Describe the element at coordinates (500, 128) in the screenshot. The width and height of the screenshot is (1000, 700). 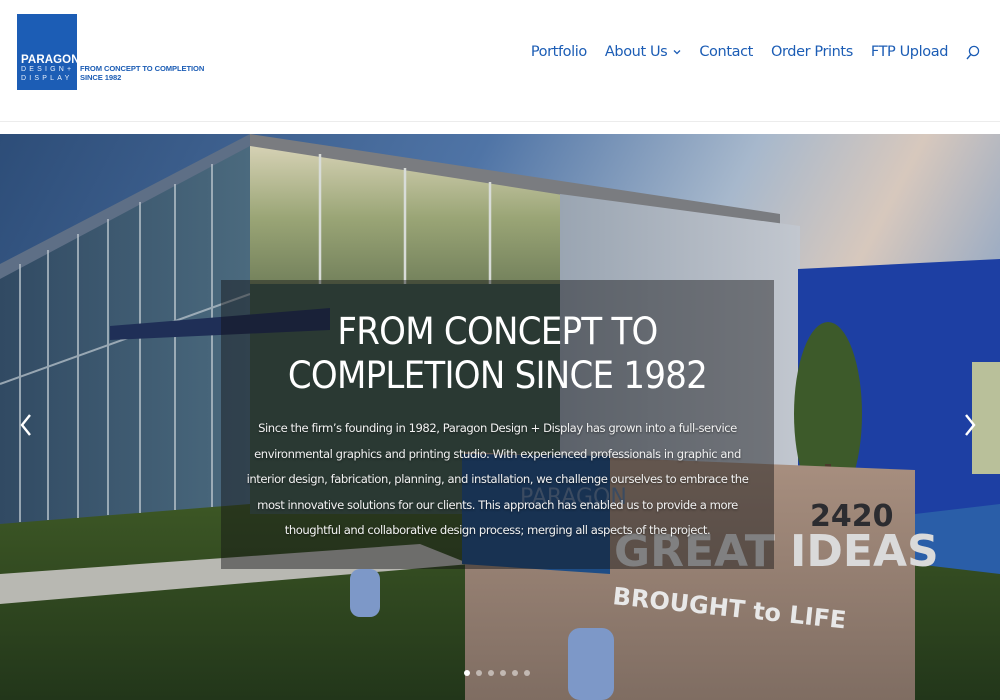
I see `header-spacer` at that location.